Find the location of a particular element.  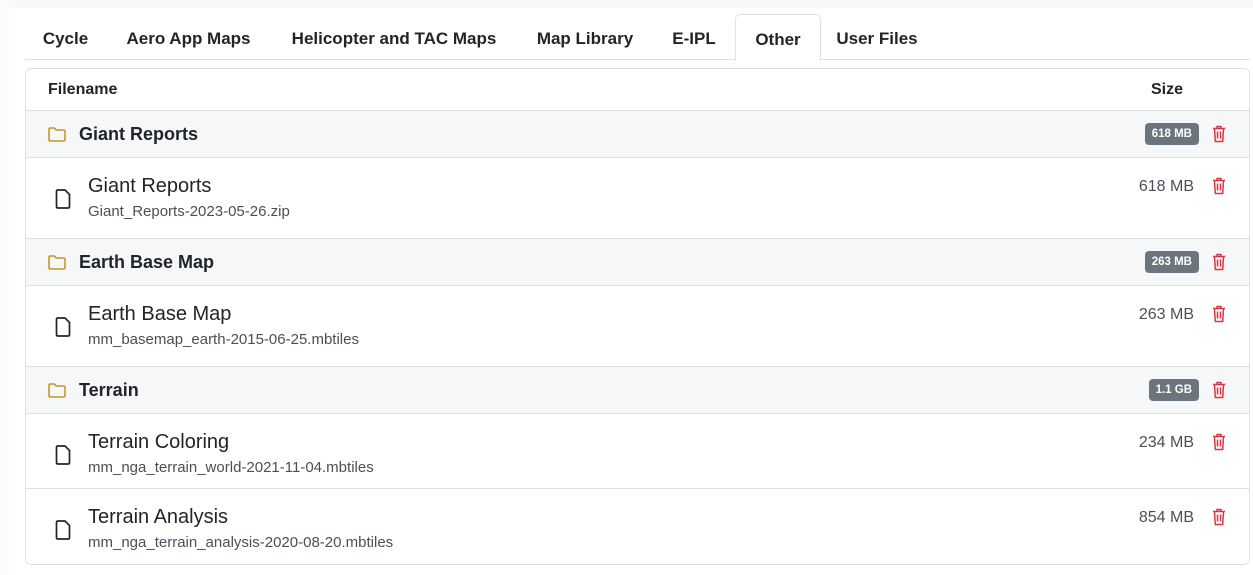

top-strip is located at coordinates (626, 4).